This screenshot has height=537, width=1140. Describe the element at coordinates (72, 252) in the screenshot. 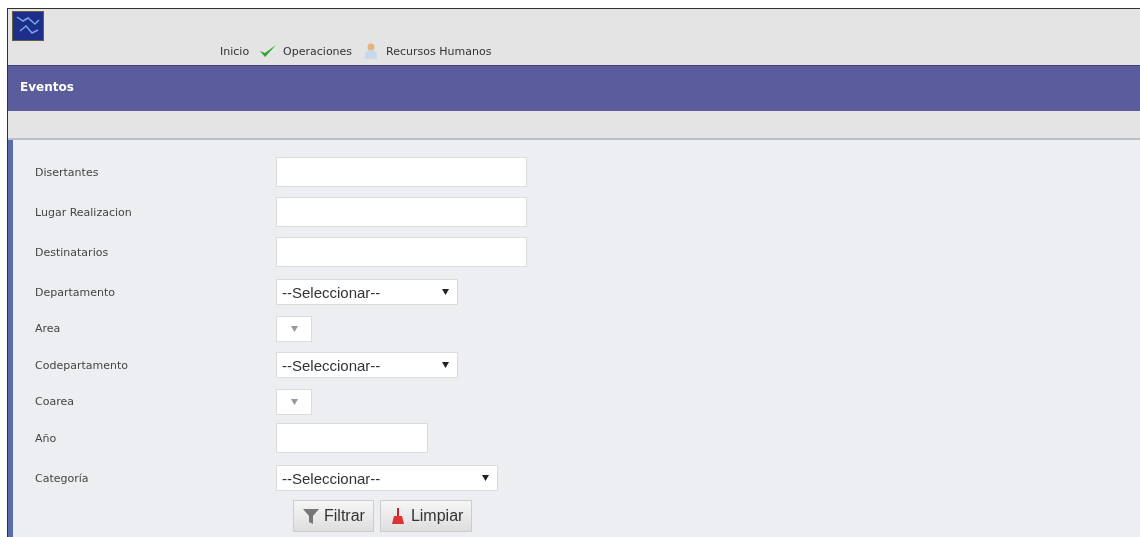

I see `field-label: Destinatarios` at that location.